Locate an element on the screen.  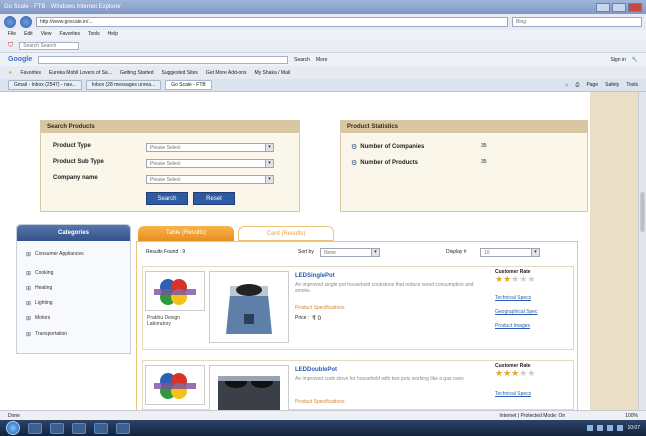
product-name: LEDSinglePot is located at coordinates (315, 276).